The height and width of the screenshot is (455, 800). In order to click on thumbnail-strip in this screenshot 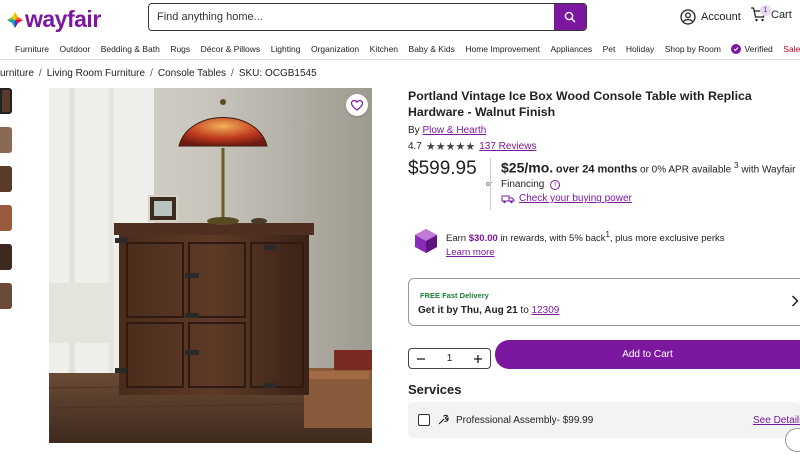, I will do `click(7, 205)`.